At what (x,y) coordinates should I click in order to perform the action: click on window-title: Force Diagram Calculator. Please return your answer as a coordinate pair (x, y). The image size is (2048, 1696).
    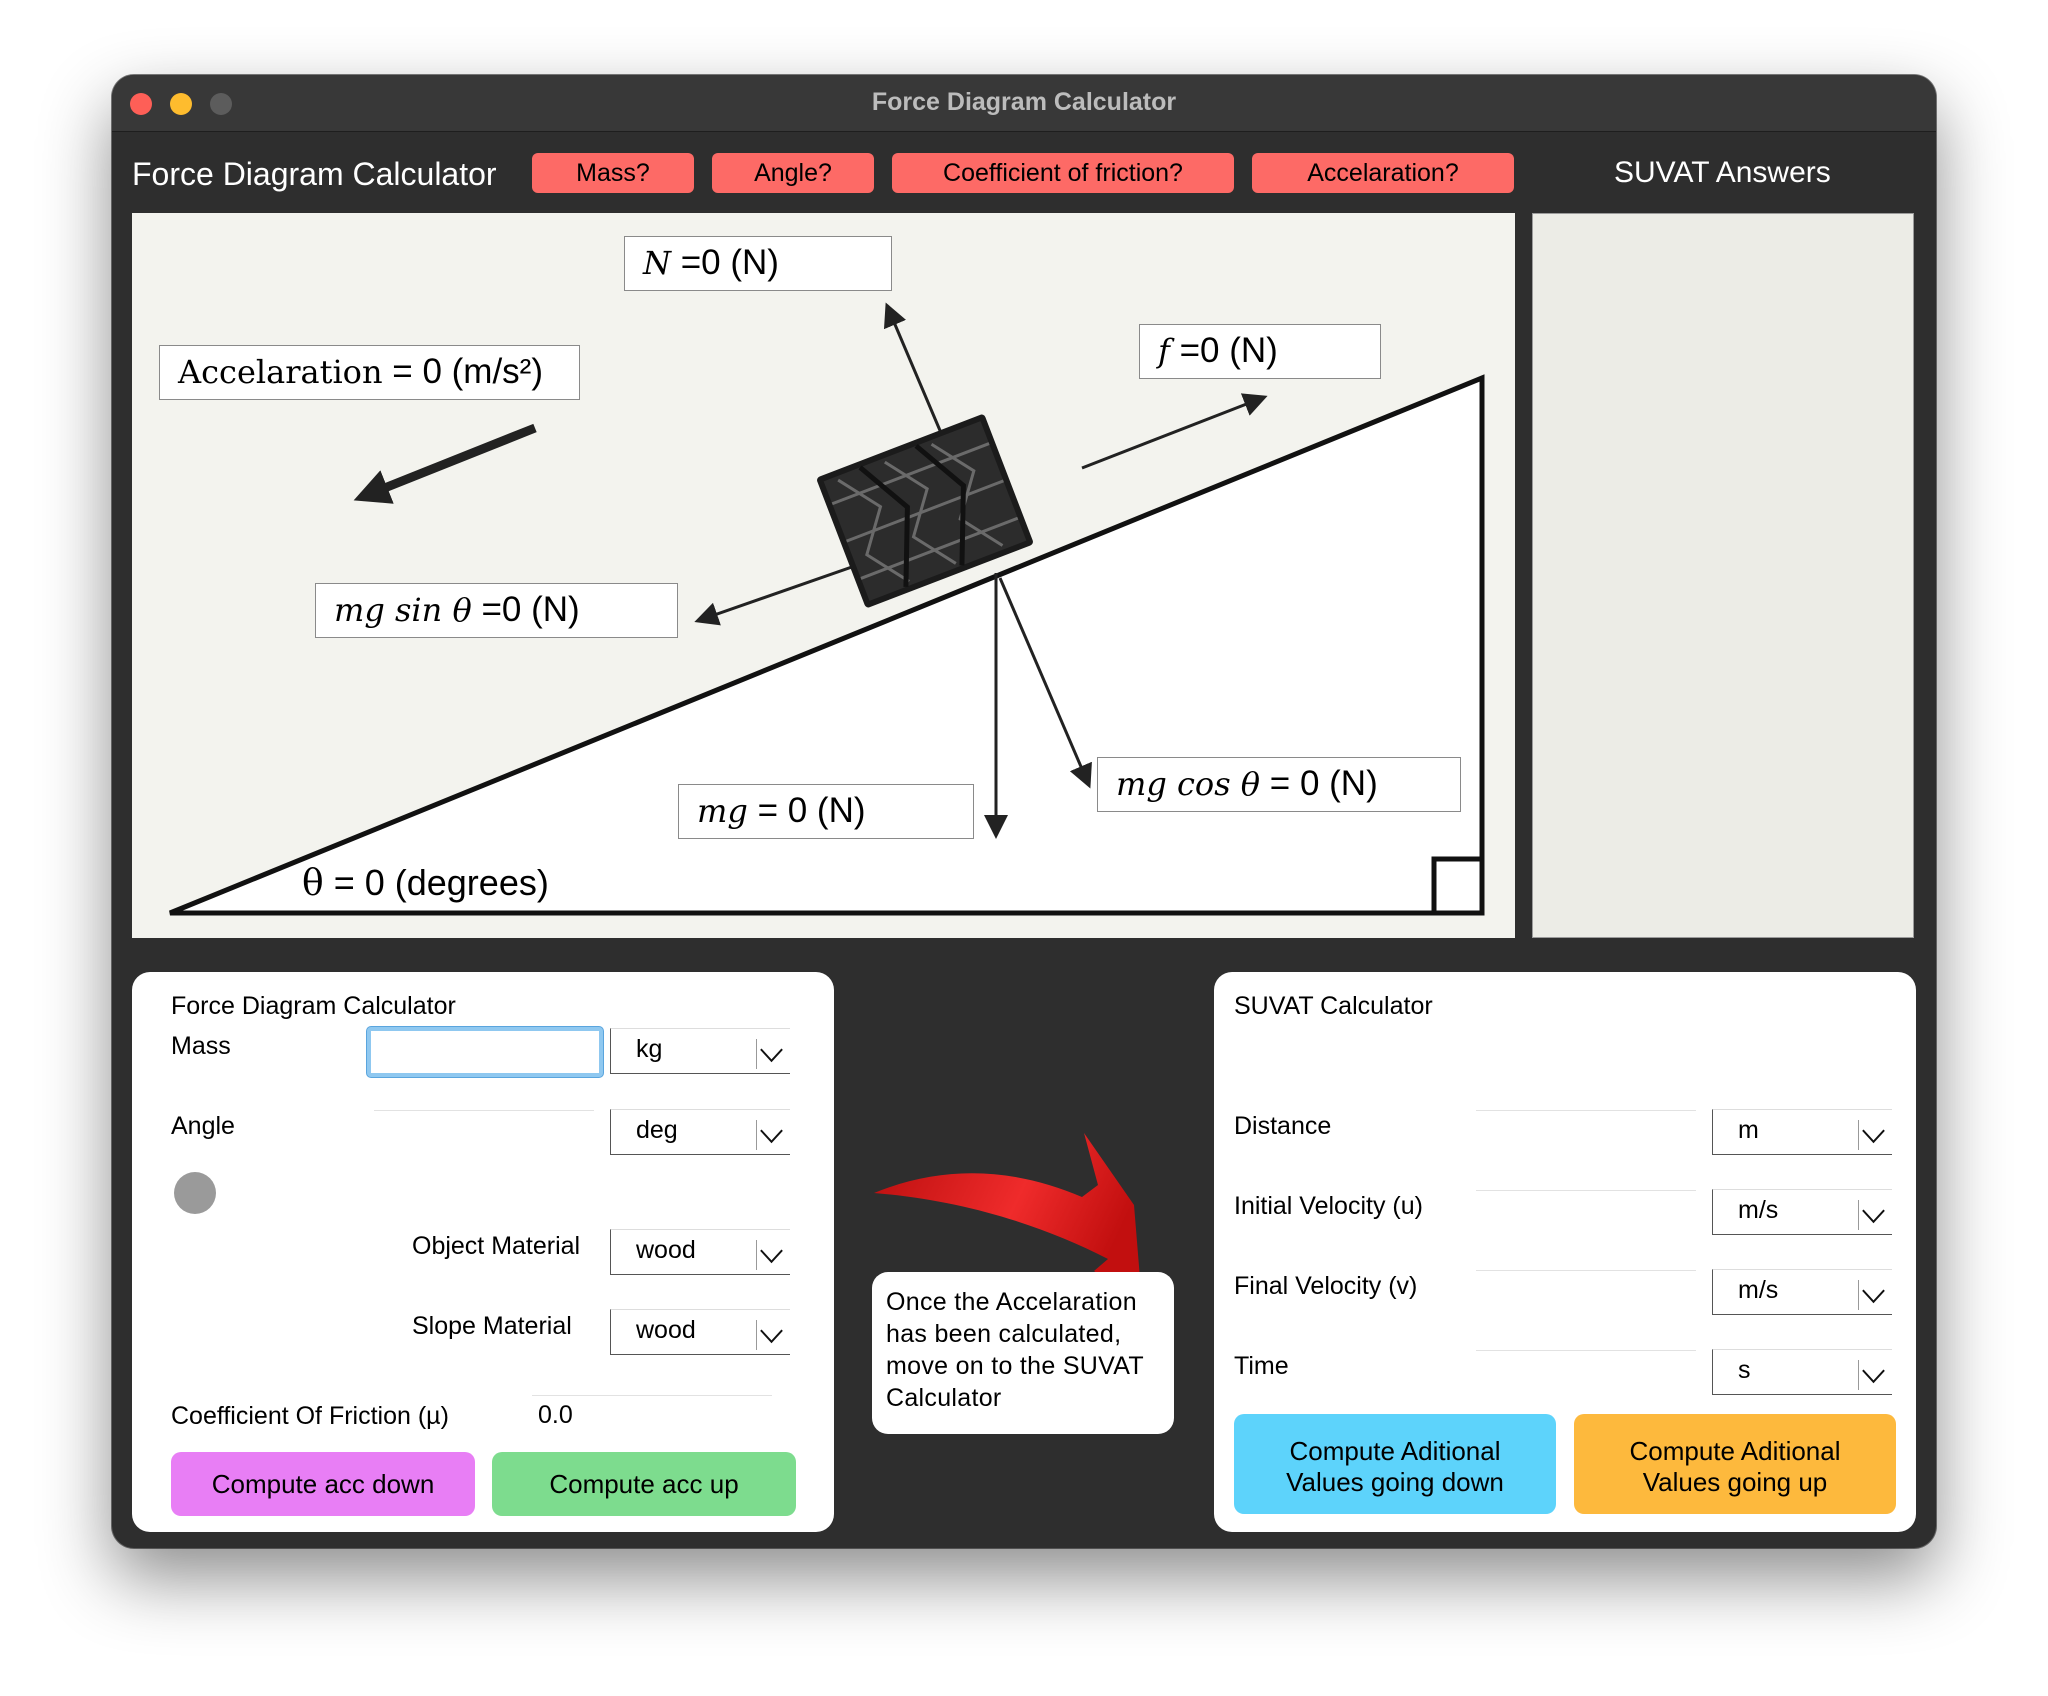
    Looking at the image, I should click on (1024, 102).